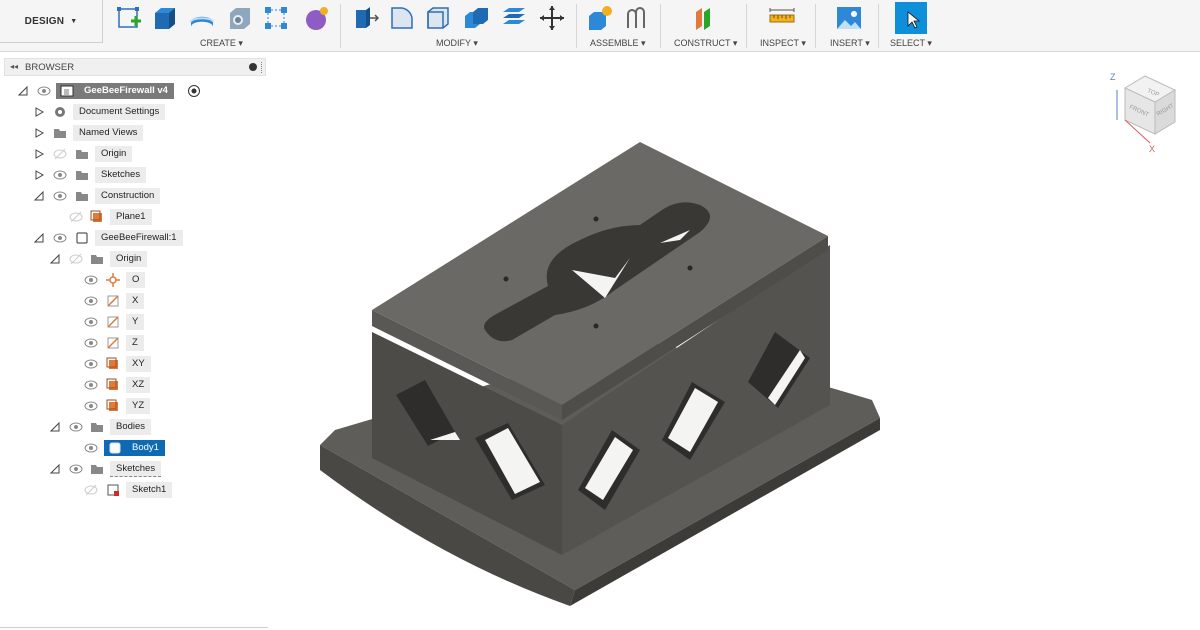 This screenshot has height=630, width=1200. I want to click on browser-item-xz-plane: XZ, so click(134, 385).